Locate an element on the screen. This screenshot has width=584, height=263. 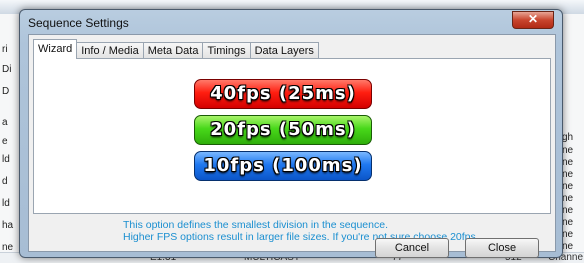
fps-10-button: 10fps (100ms) is located at coordinates (283, 166).